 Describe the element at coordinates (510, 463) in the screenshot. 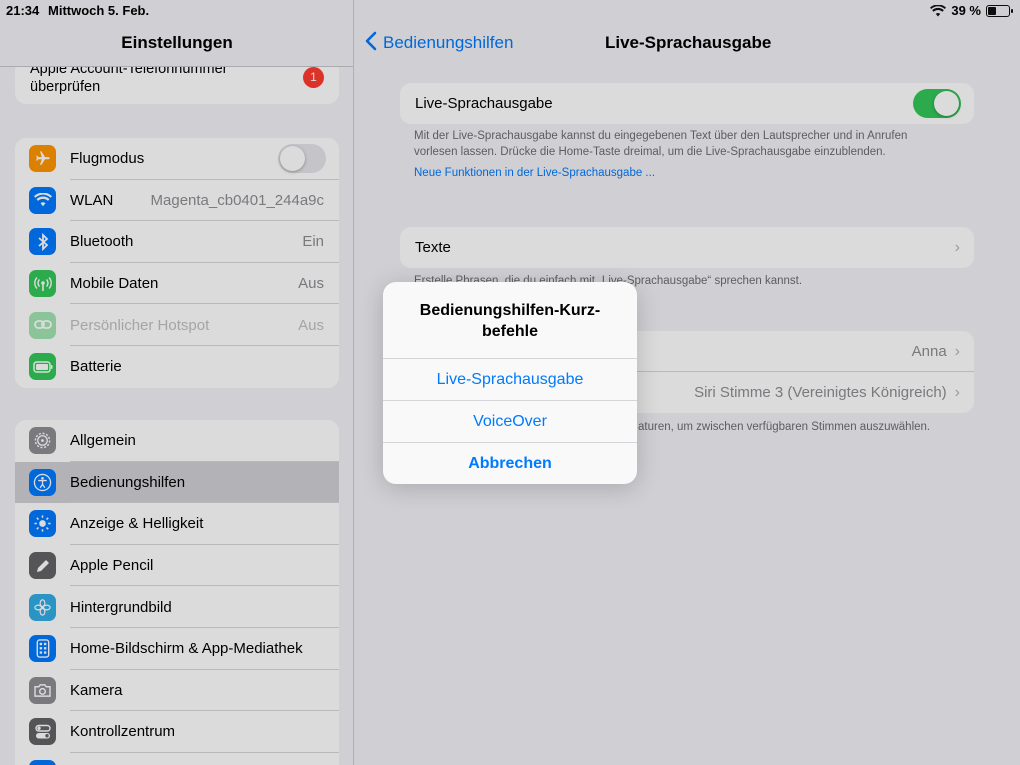

I see `cancel-button: Abbrechen` at that location.